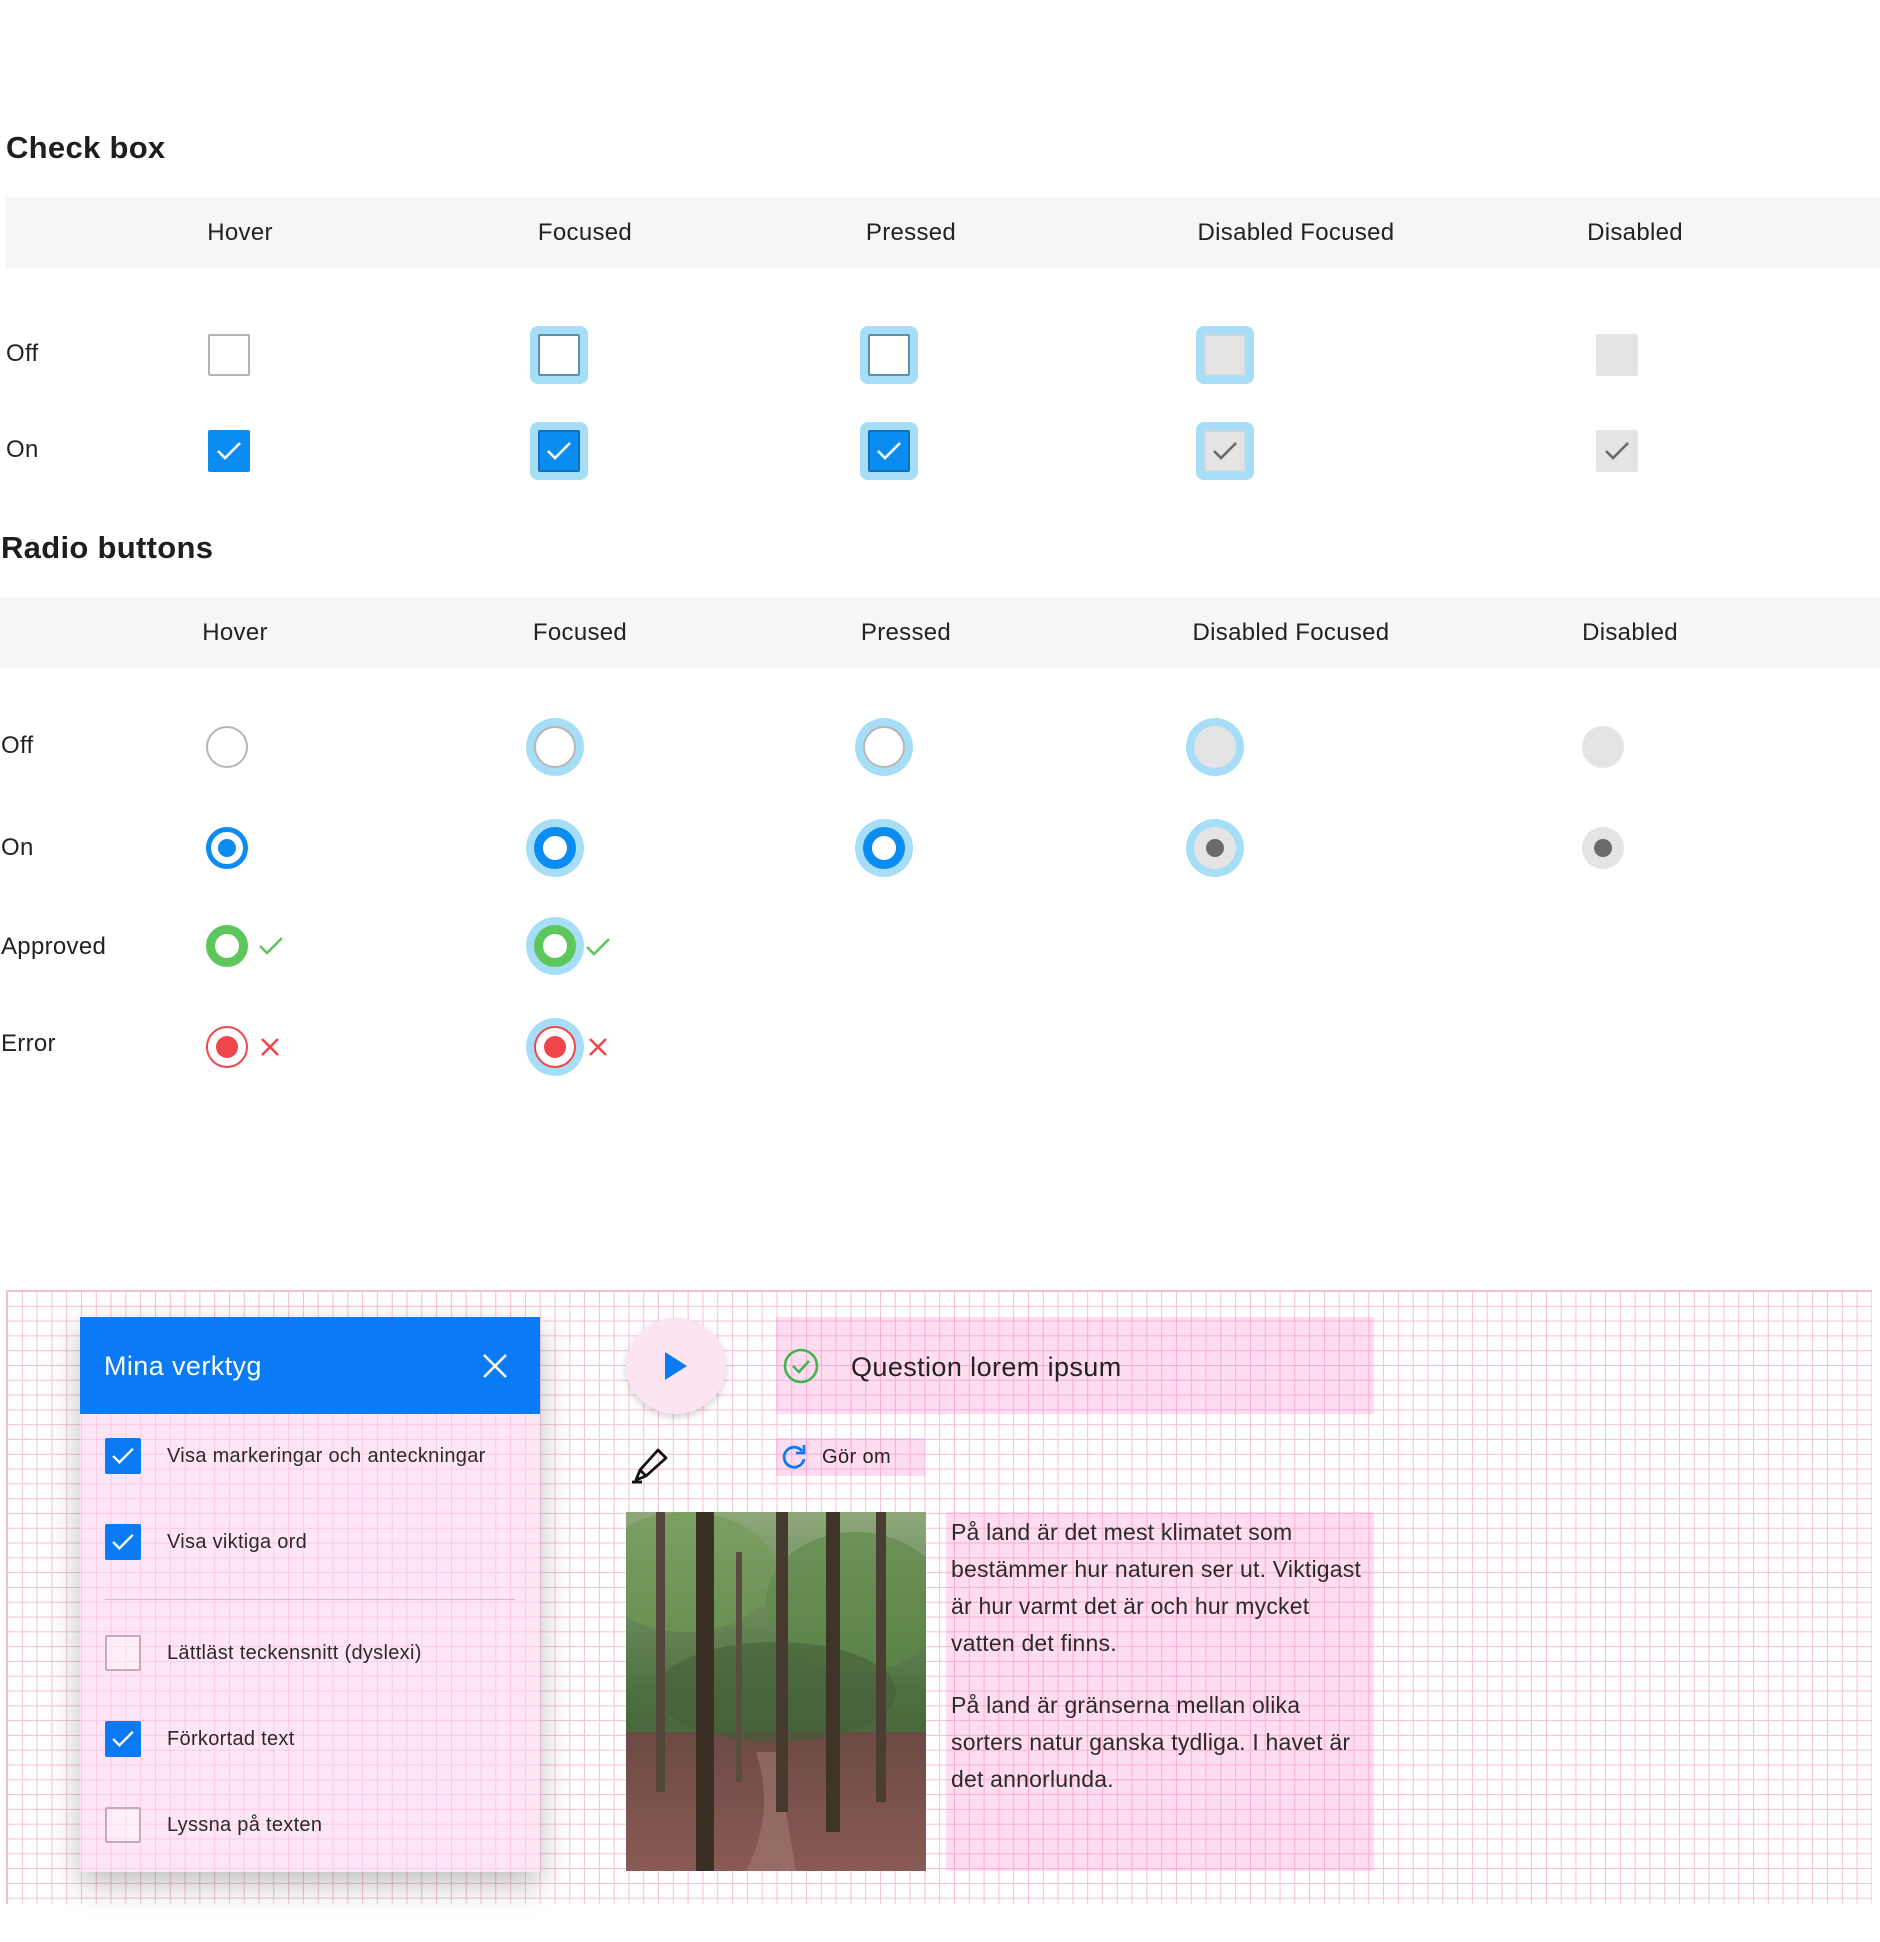 Image resolution: width=1880 pixels, height=1942 pixels. I want to click on checkbox-off-disabled, so click(1617, 355).